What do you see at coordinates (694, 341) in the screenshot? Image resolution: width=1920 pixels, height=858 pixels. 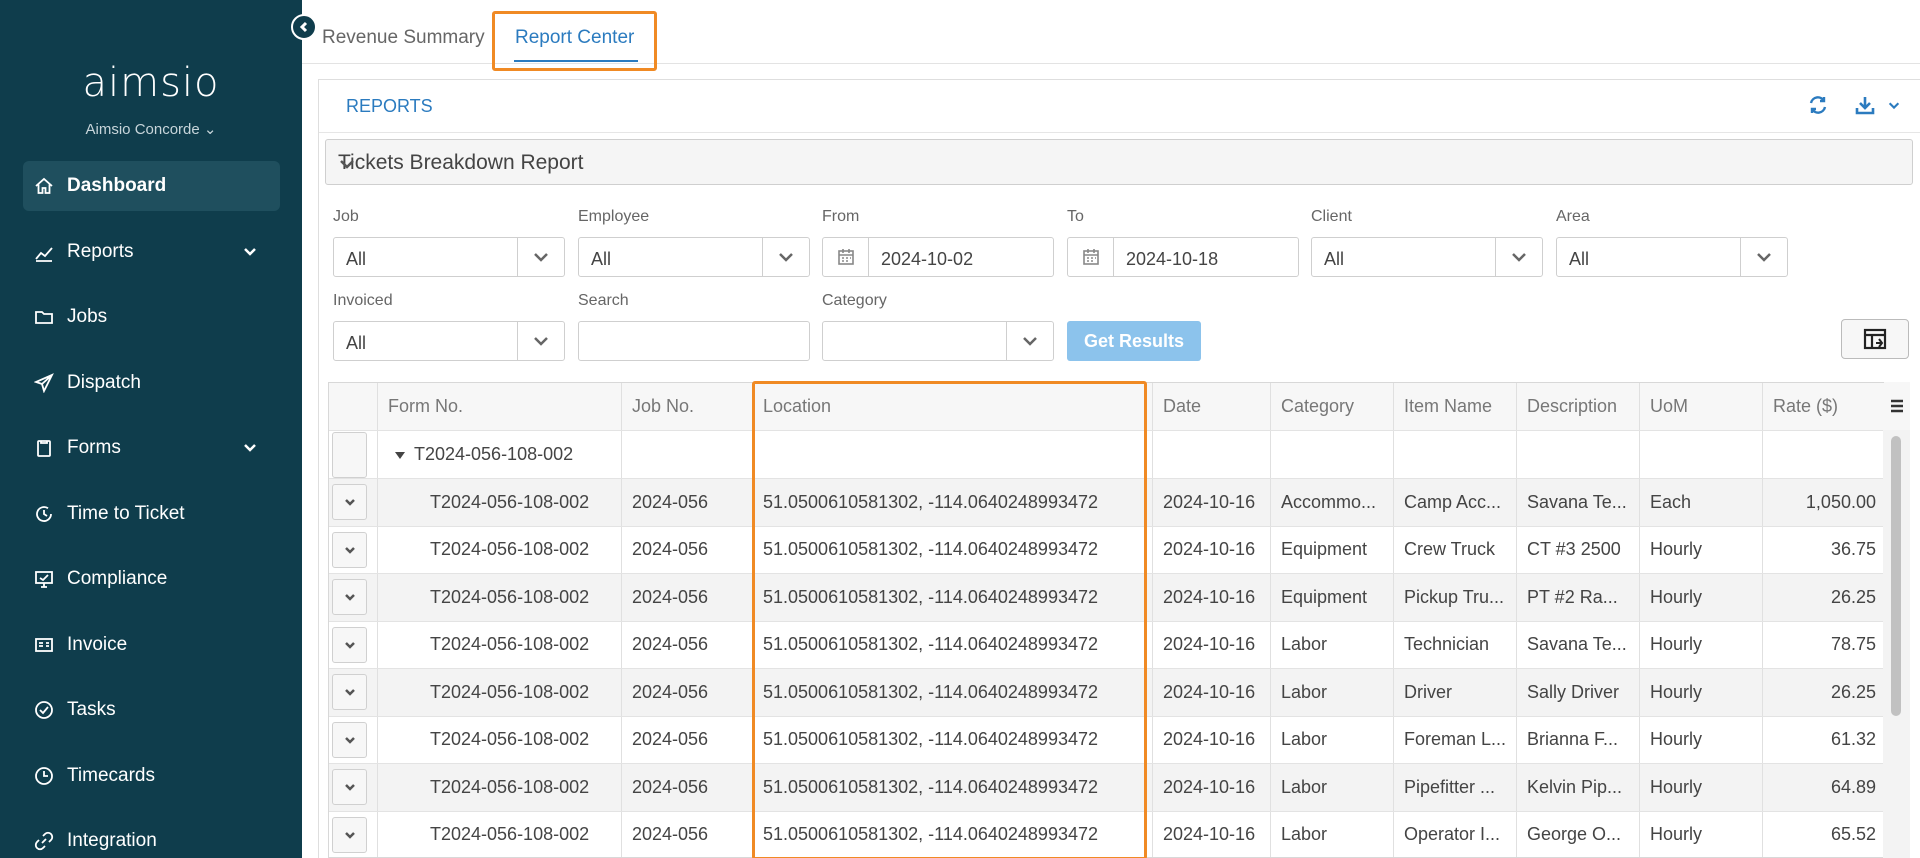 I see `search-input` at bounding box center [694, 341].